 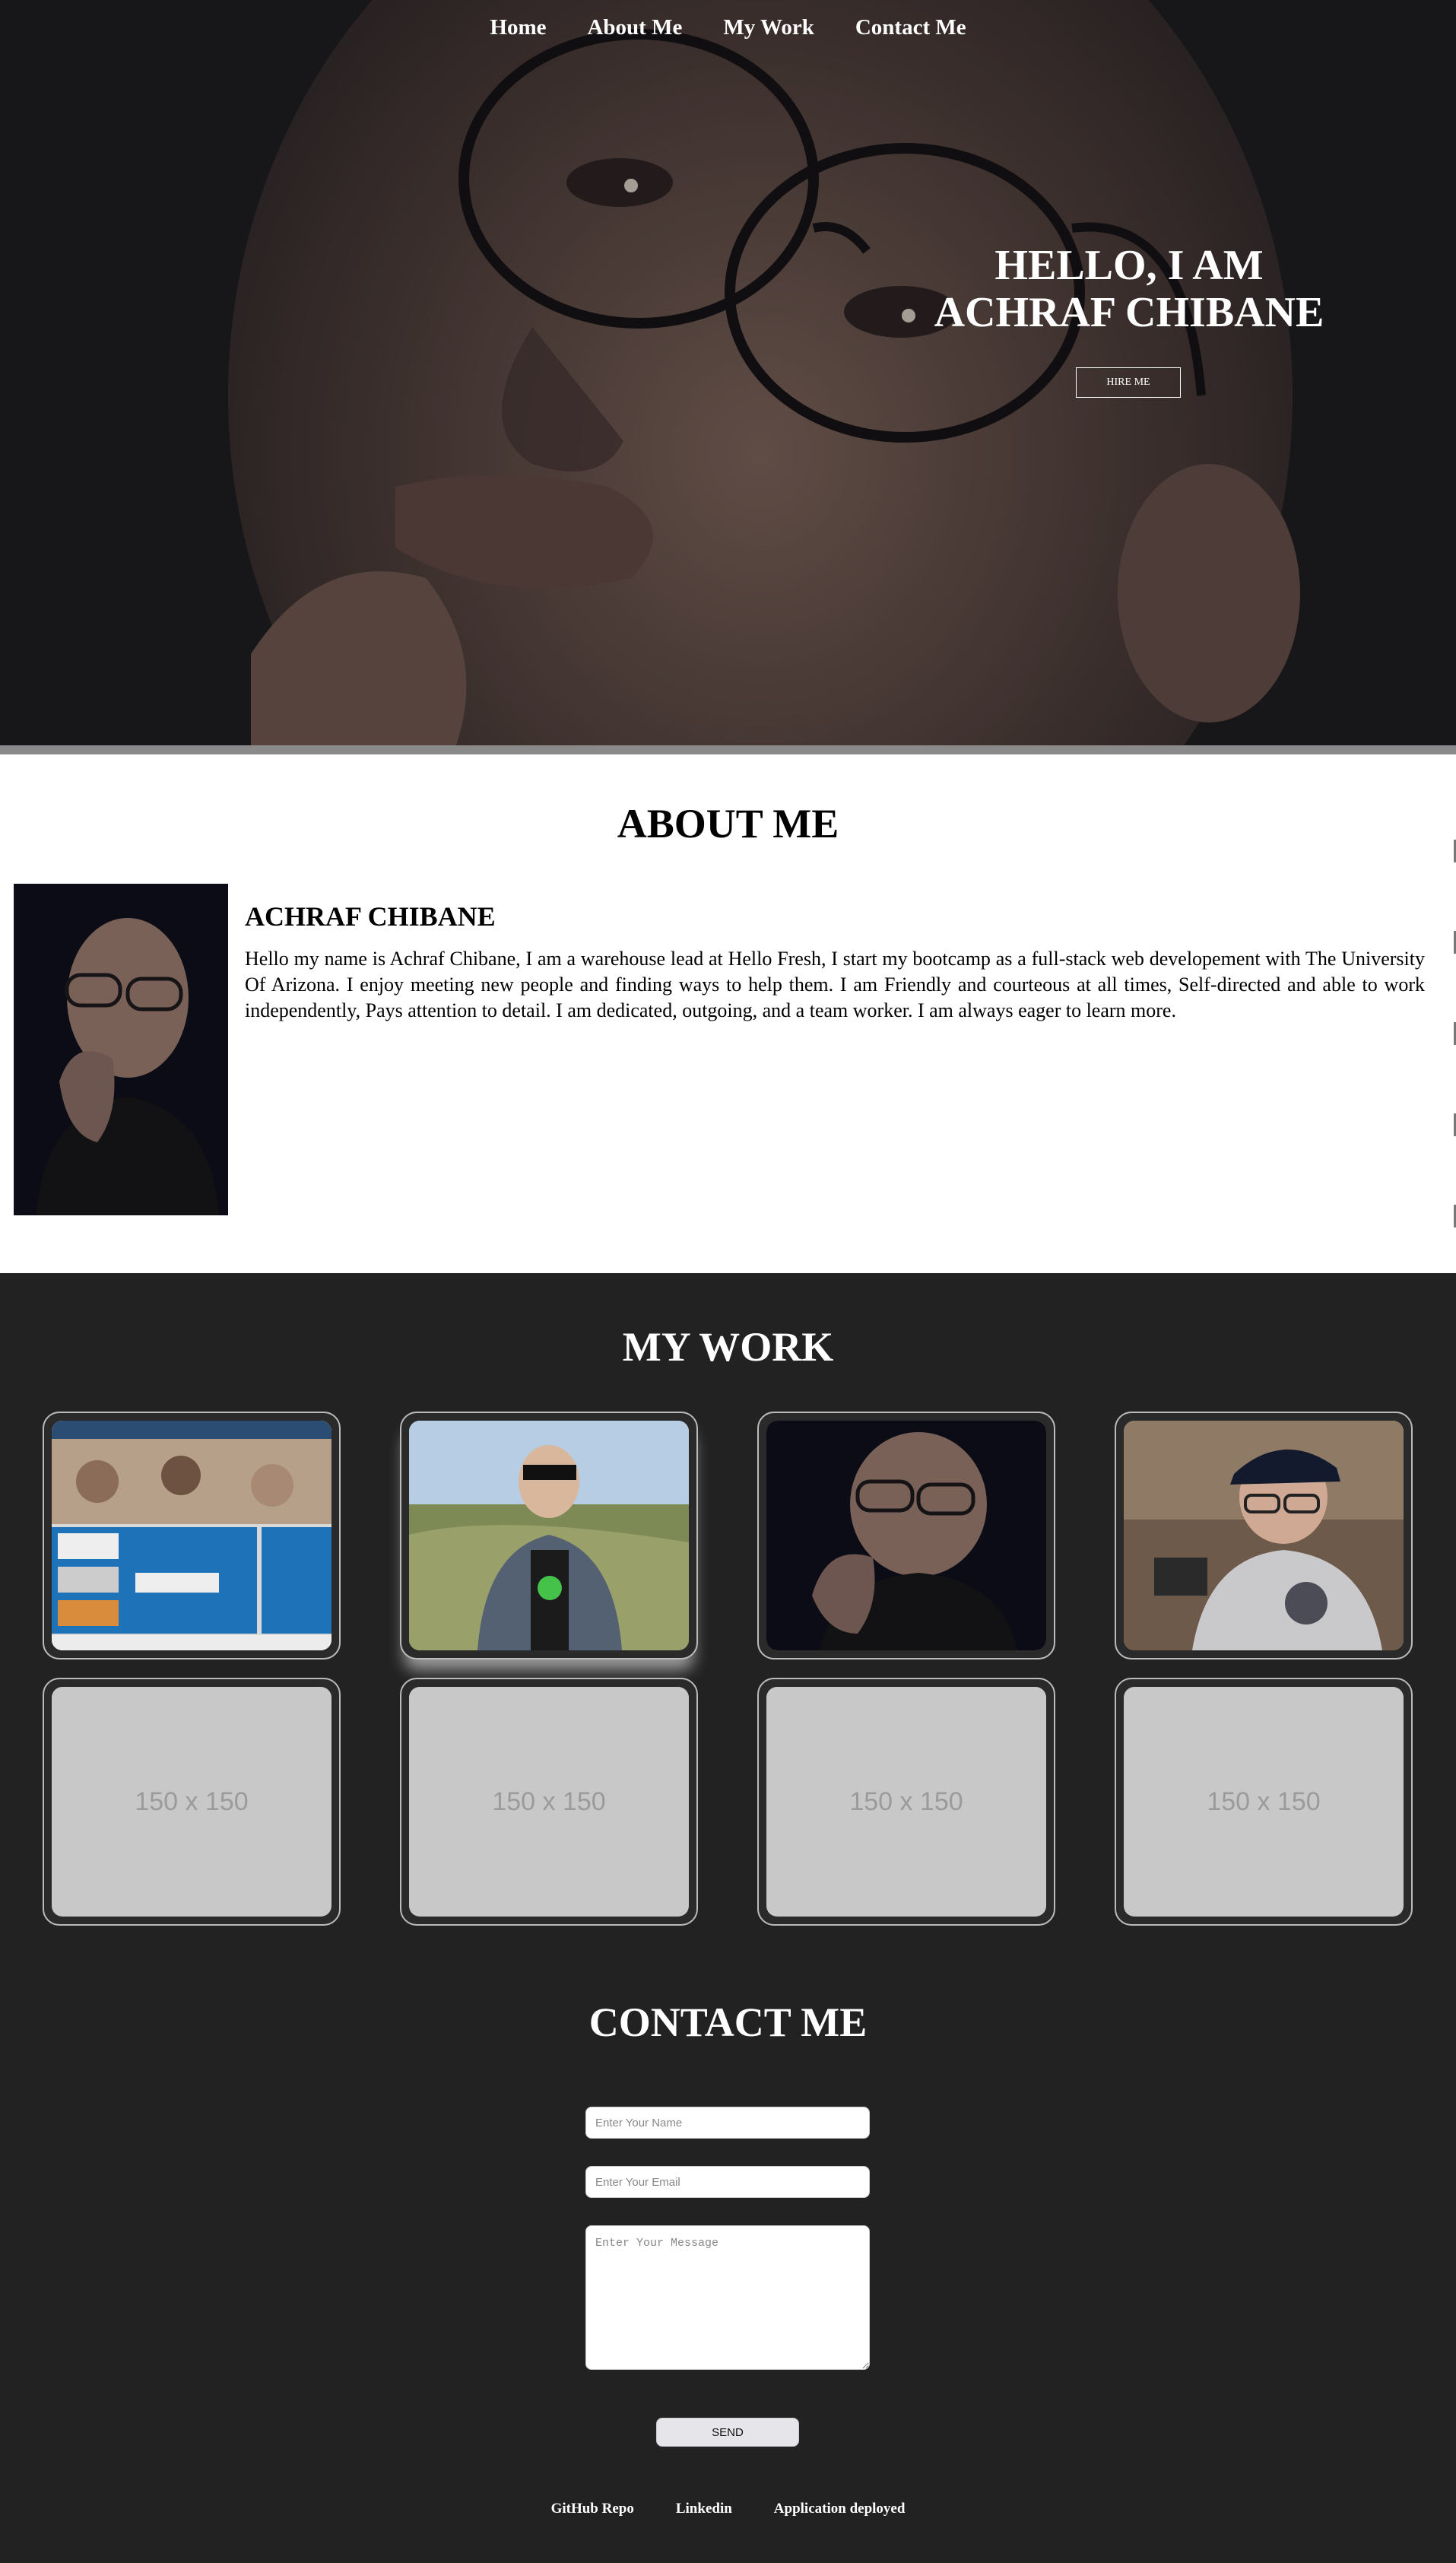 What do you see at coordinates (840, 2509) in the screenshot?
I see `application-deployed-link: Application deployed` at bounding box center [840, 2509].